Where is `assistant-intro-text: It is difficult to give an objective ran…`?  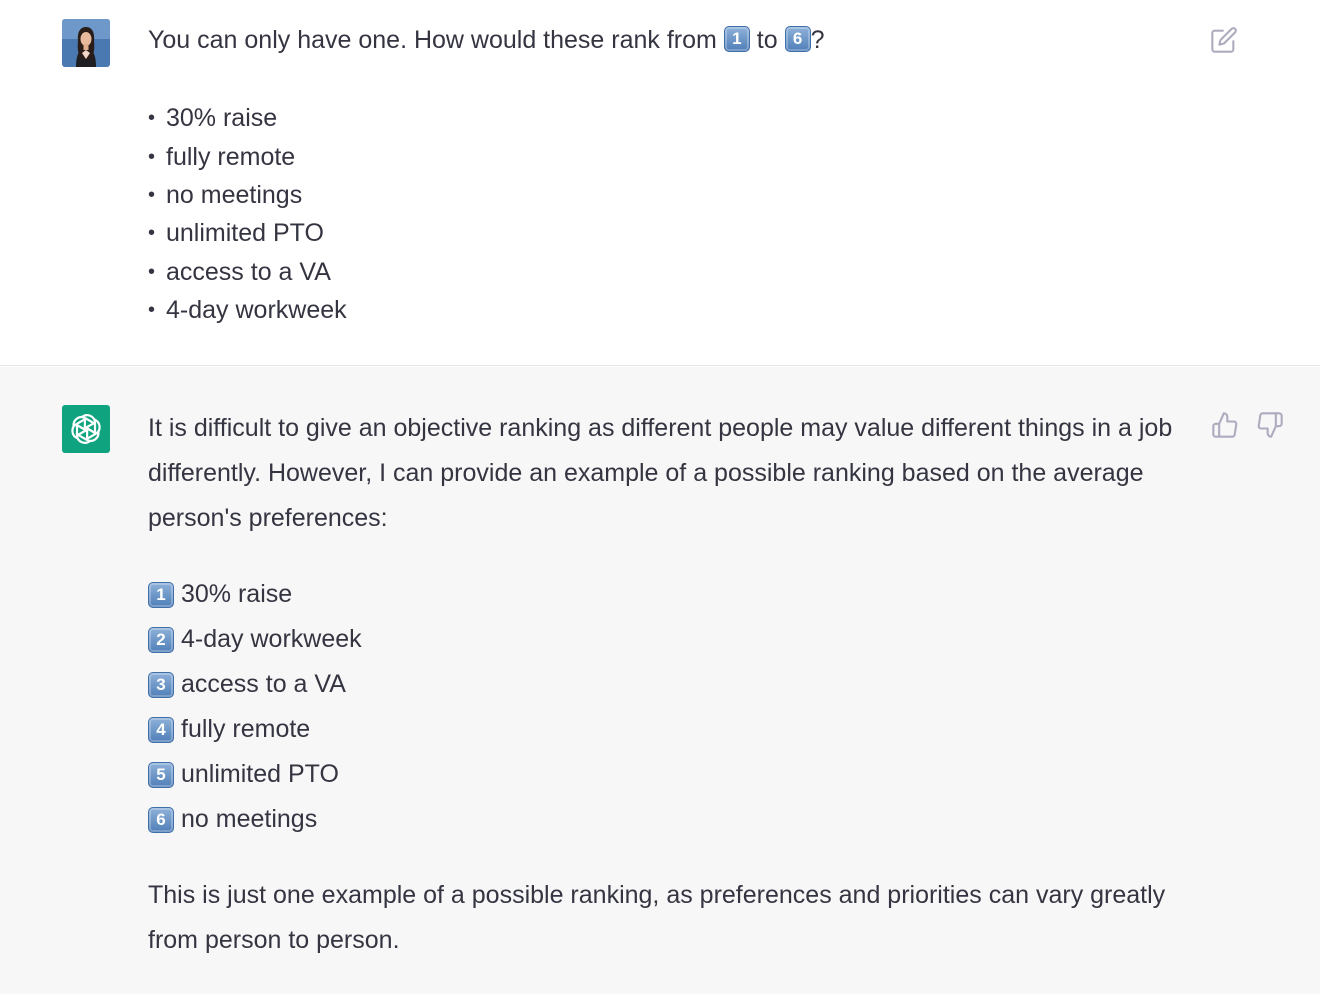
assistant-intro-text: It is difficult to give an objective ran… is located at coordinates (660, 473).